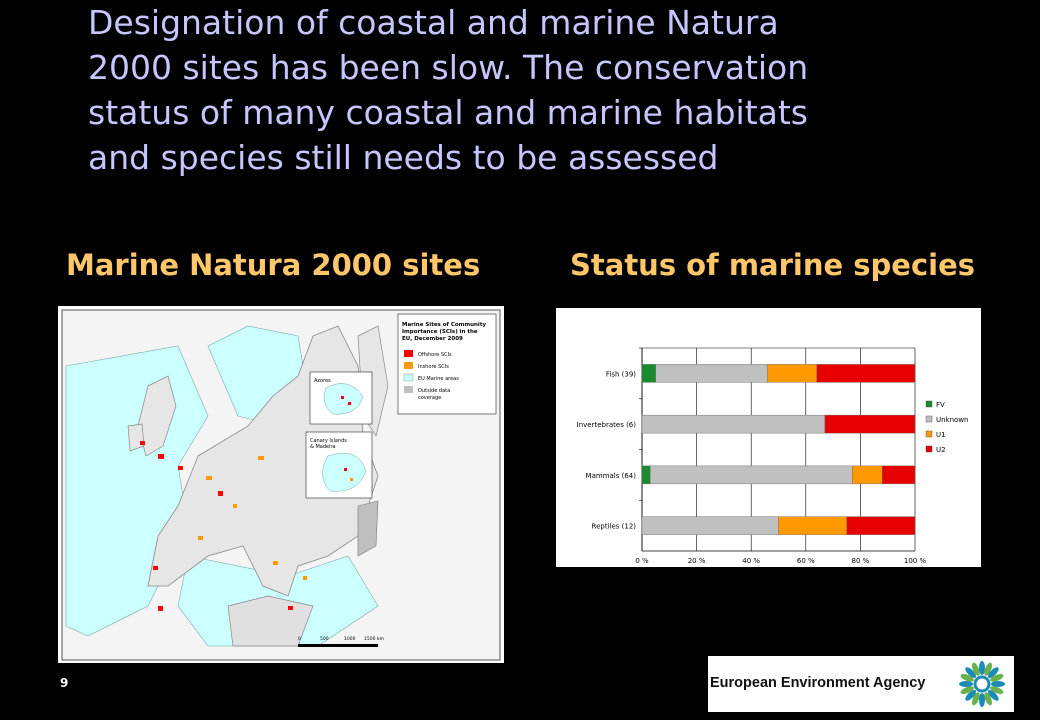 The height and width of the screenshot is (720, 1040). What do you see at coordinates (432, 339) in the screenshot?
I see `map-legend-title-3: EU, December 2009` at bounding box center [432, 339].